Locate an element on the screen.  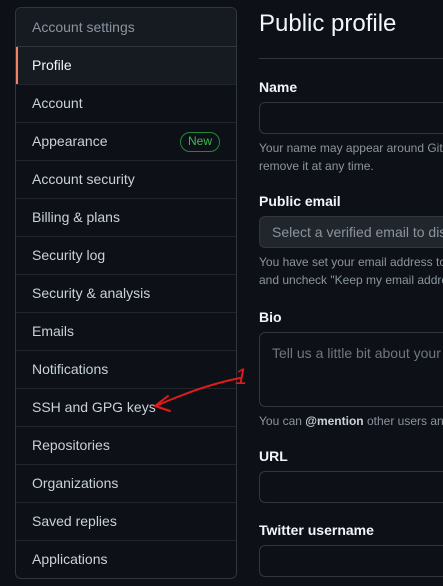
bio-note: You can @mention other users and is located at coordinates (351, 421).